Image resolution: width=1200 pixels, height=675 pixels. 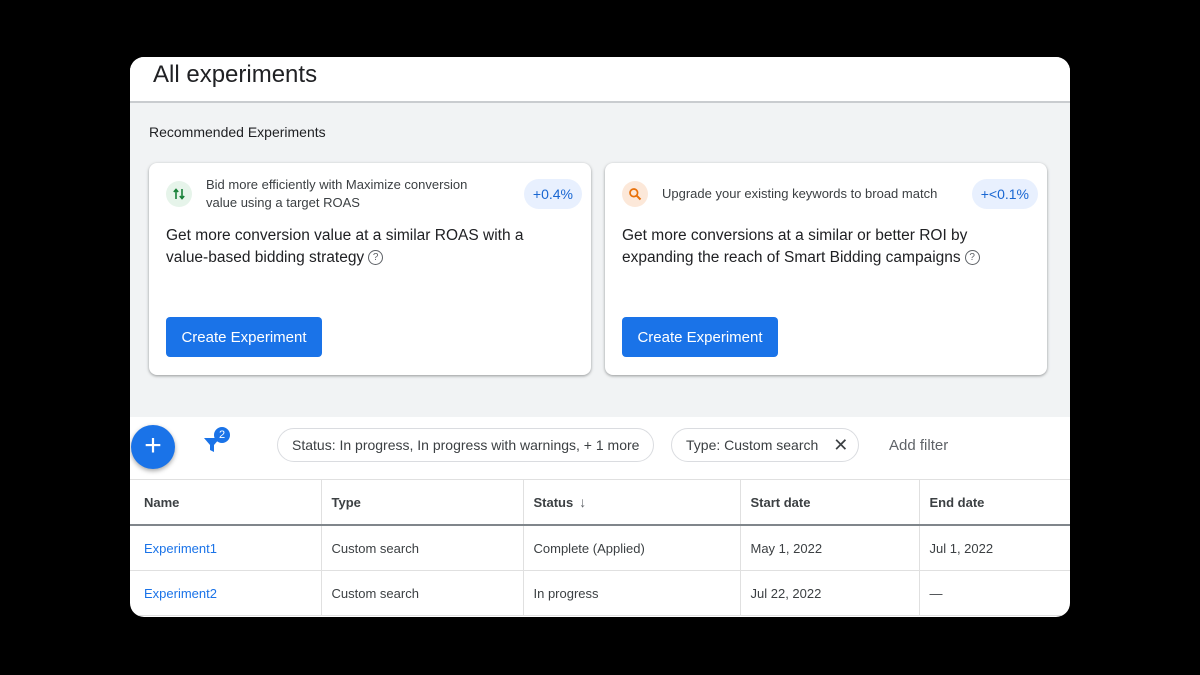 What do you see at coordinates (830, 593) in the screenshot?
I see `cell-start-date: Jul 22, 2022` at bounding box center [830, 593].